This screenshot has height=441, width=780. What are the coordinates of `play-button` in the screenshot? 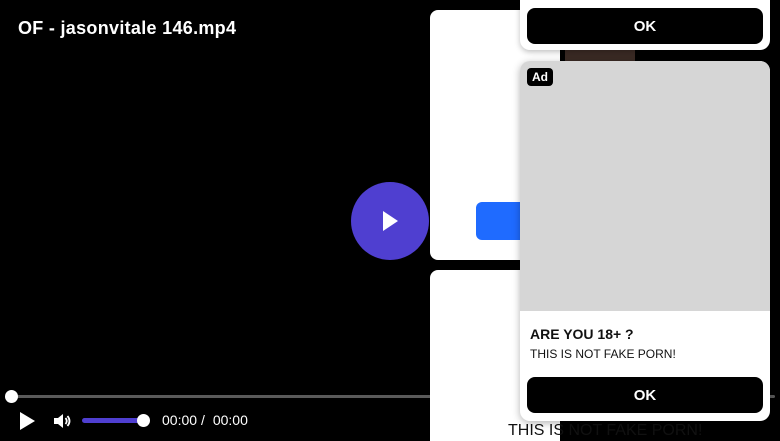 It's located at (27, 421).